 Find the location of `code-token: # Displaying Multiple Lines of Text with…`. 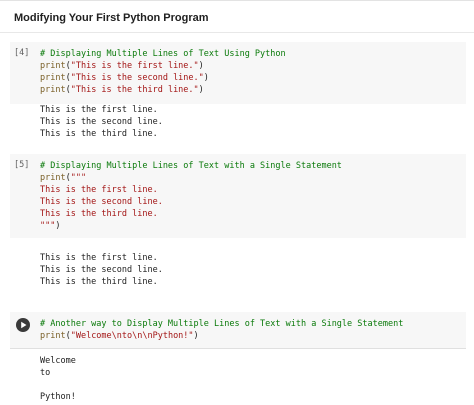

code-token: # Displaying Multiple Lines of Text with… is located at coordinates (191, 166).